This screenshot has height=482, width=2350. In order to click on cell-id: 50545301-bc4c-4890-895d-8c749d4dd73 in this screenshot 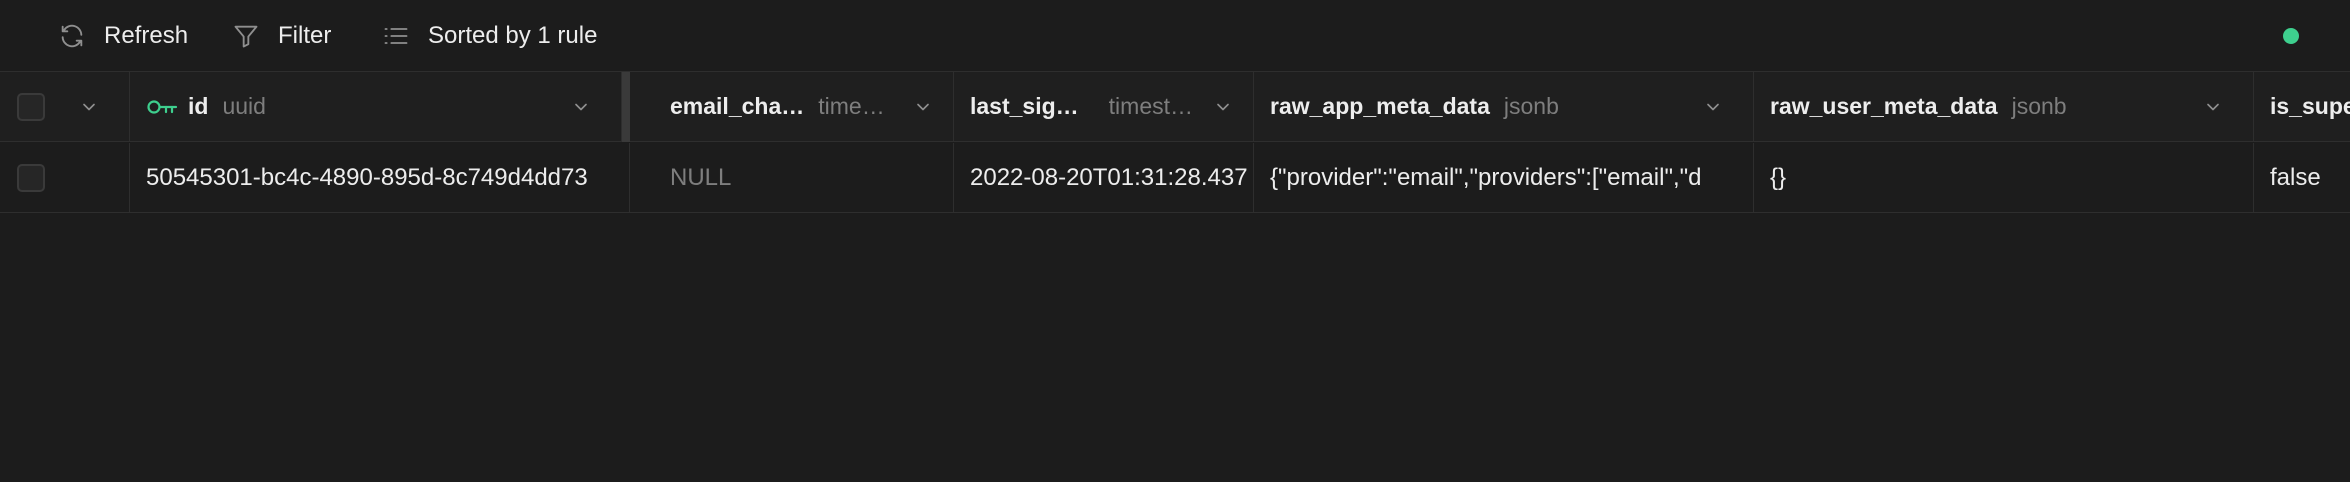, I will do `click(380, 177)`.